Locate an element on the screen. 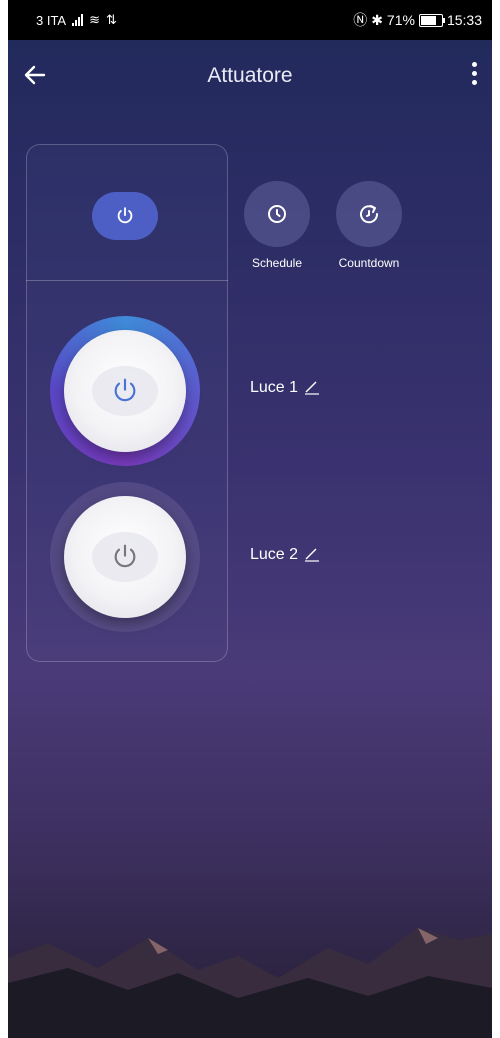 The image size is (500, 1038). schedule-clock-icon is located at coordinates (277, 214).